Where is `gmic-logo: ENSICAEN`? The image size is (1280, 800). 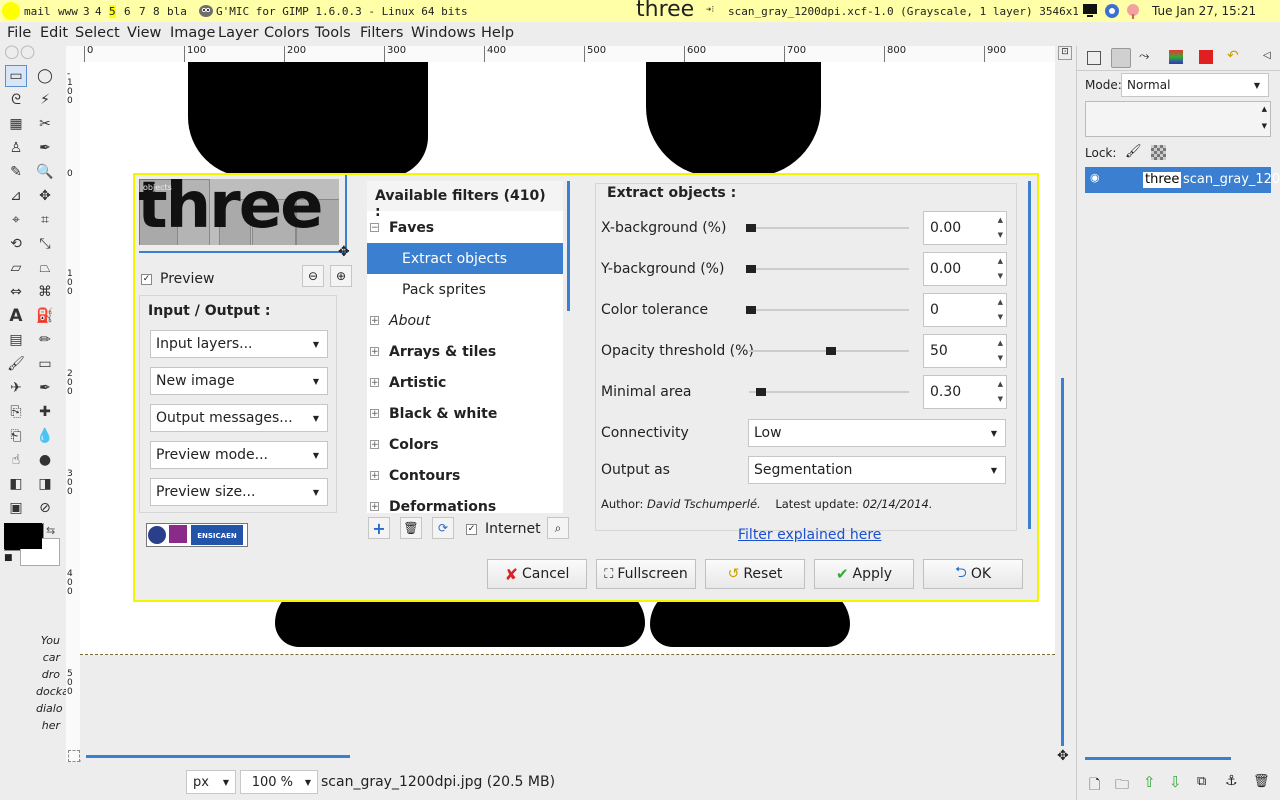 gmic-logo: ENSICAEN is located at coordinates (197, 535).